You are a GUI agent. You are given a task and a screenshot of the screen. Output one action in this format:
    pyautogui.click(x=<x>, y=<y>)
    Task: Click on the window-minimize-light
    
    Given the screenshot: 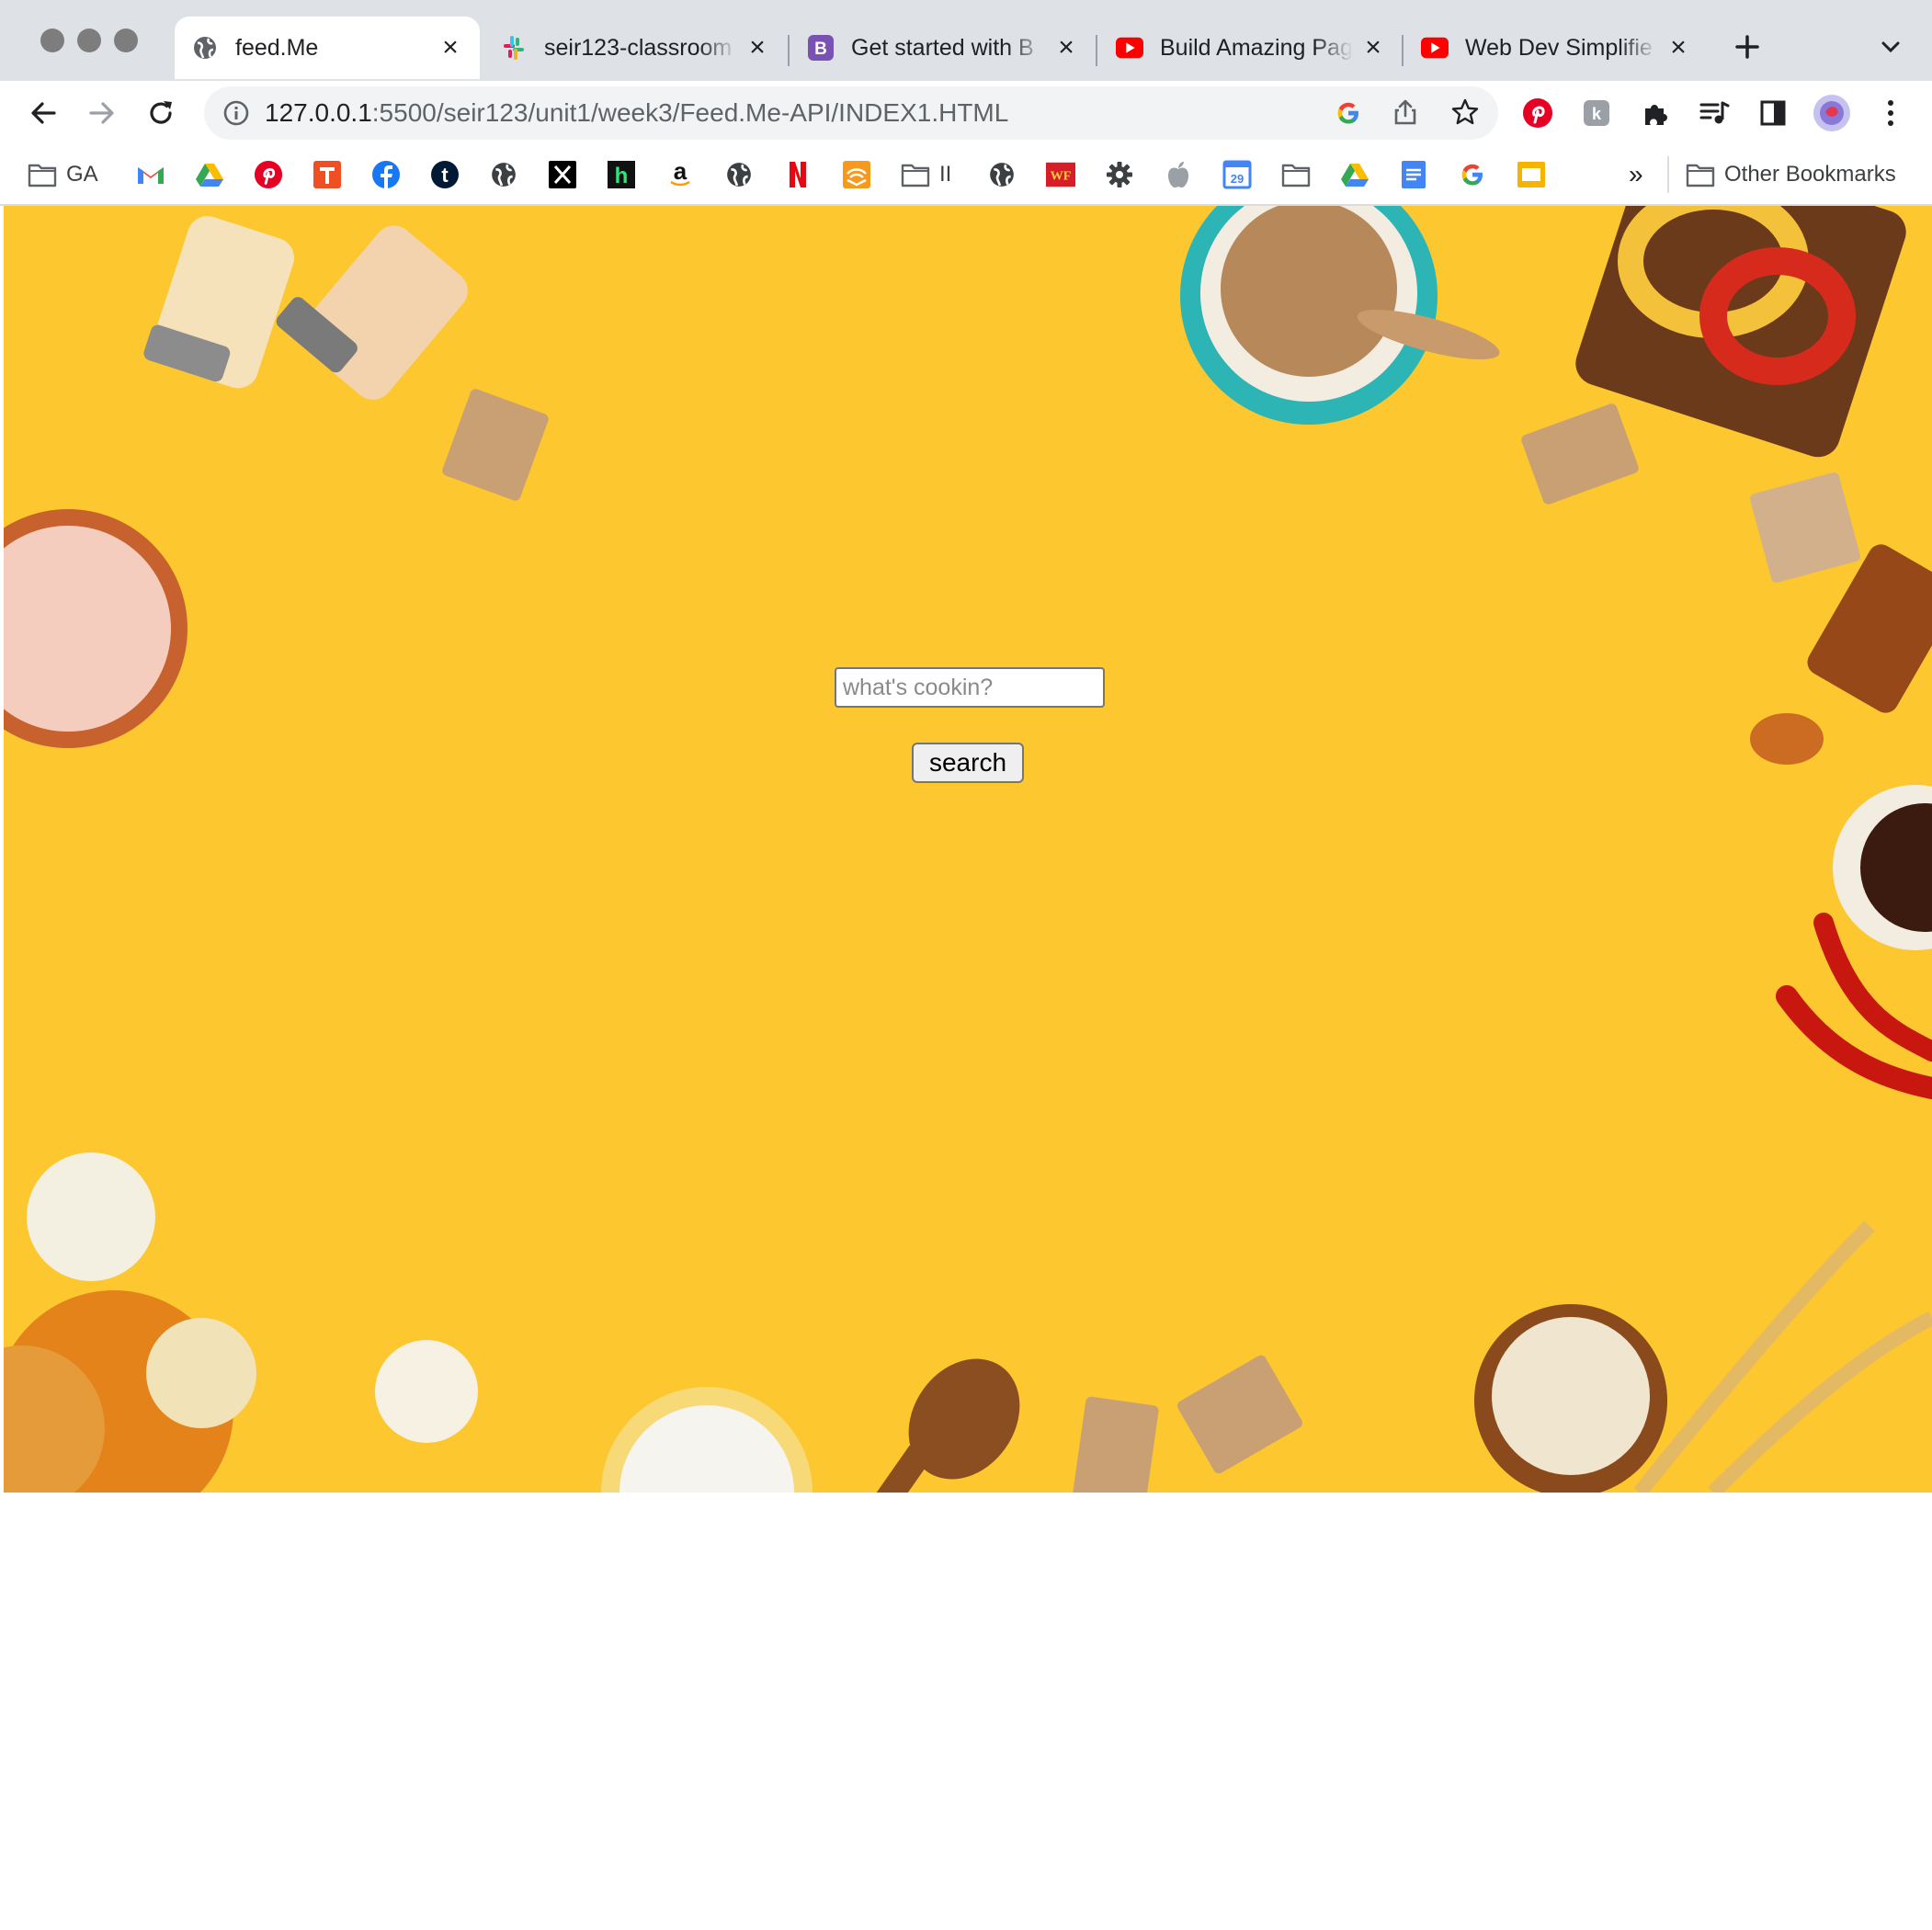 What is the action you would take?
    pyautogui.click(x=89, y=40)
    